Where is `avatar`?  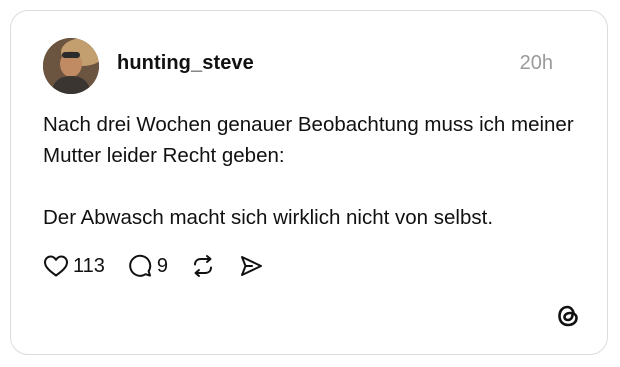 avatar is located at coordinates (71, 66).